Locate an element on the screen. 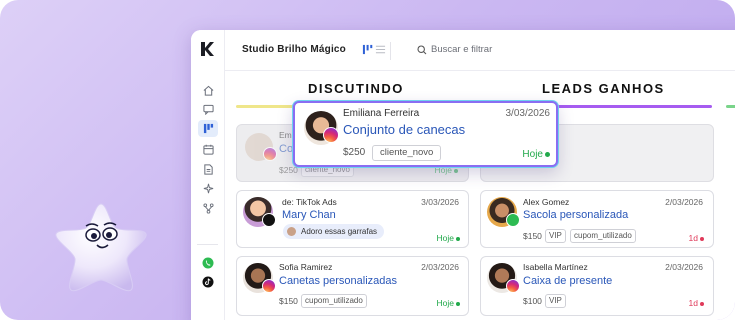 The image size is (735, 320). message-text: Adoro essas garrafas is located at coordinates (339, 231).